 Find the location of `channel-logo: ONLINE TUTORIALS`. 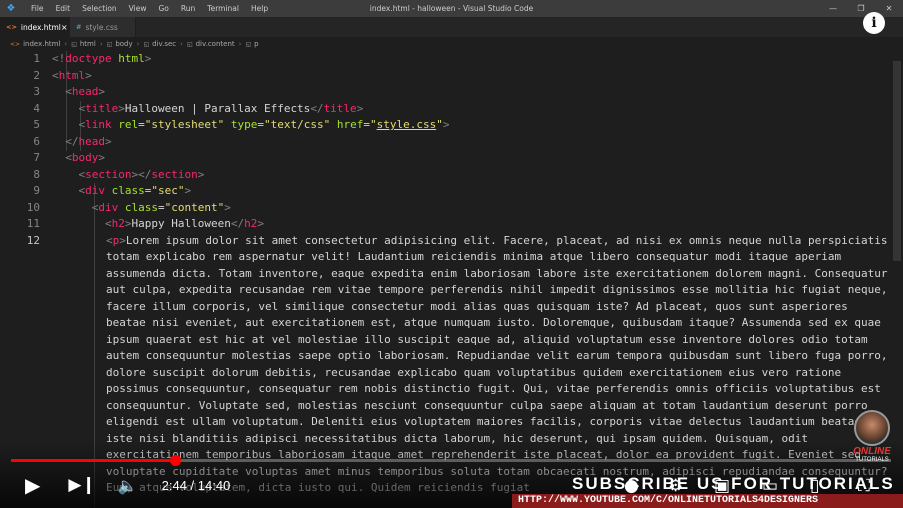

channel-logo: ONLINE TUTORIALS is located at coordinates (872, 438).